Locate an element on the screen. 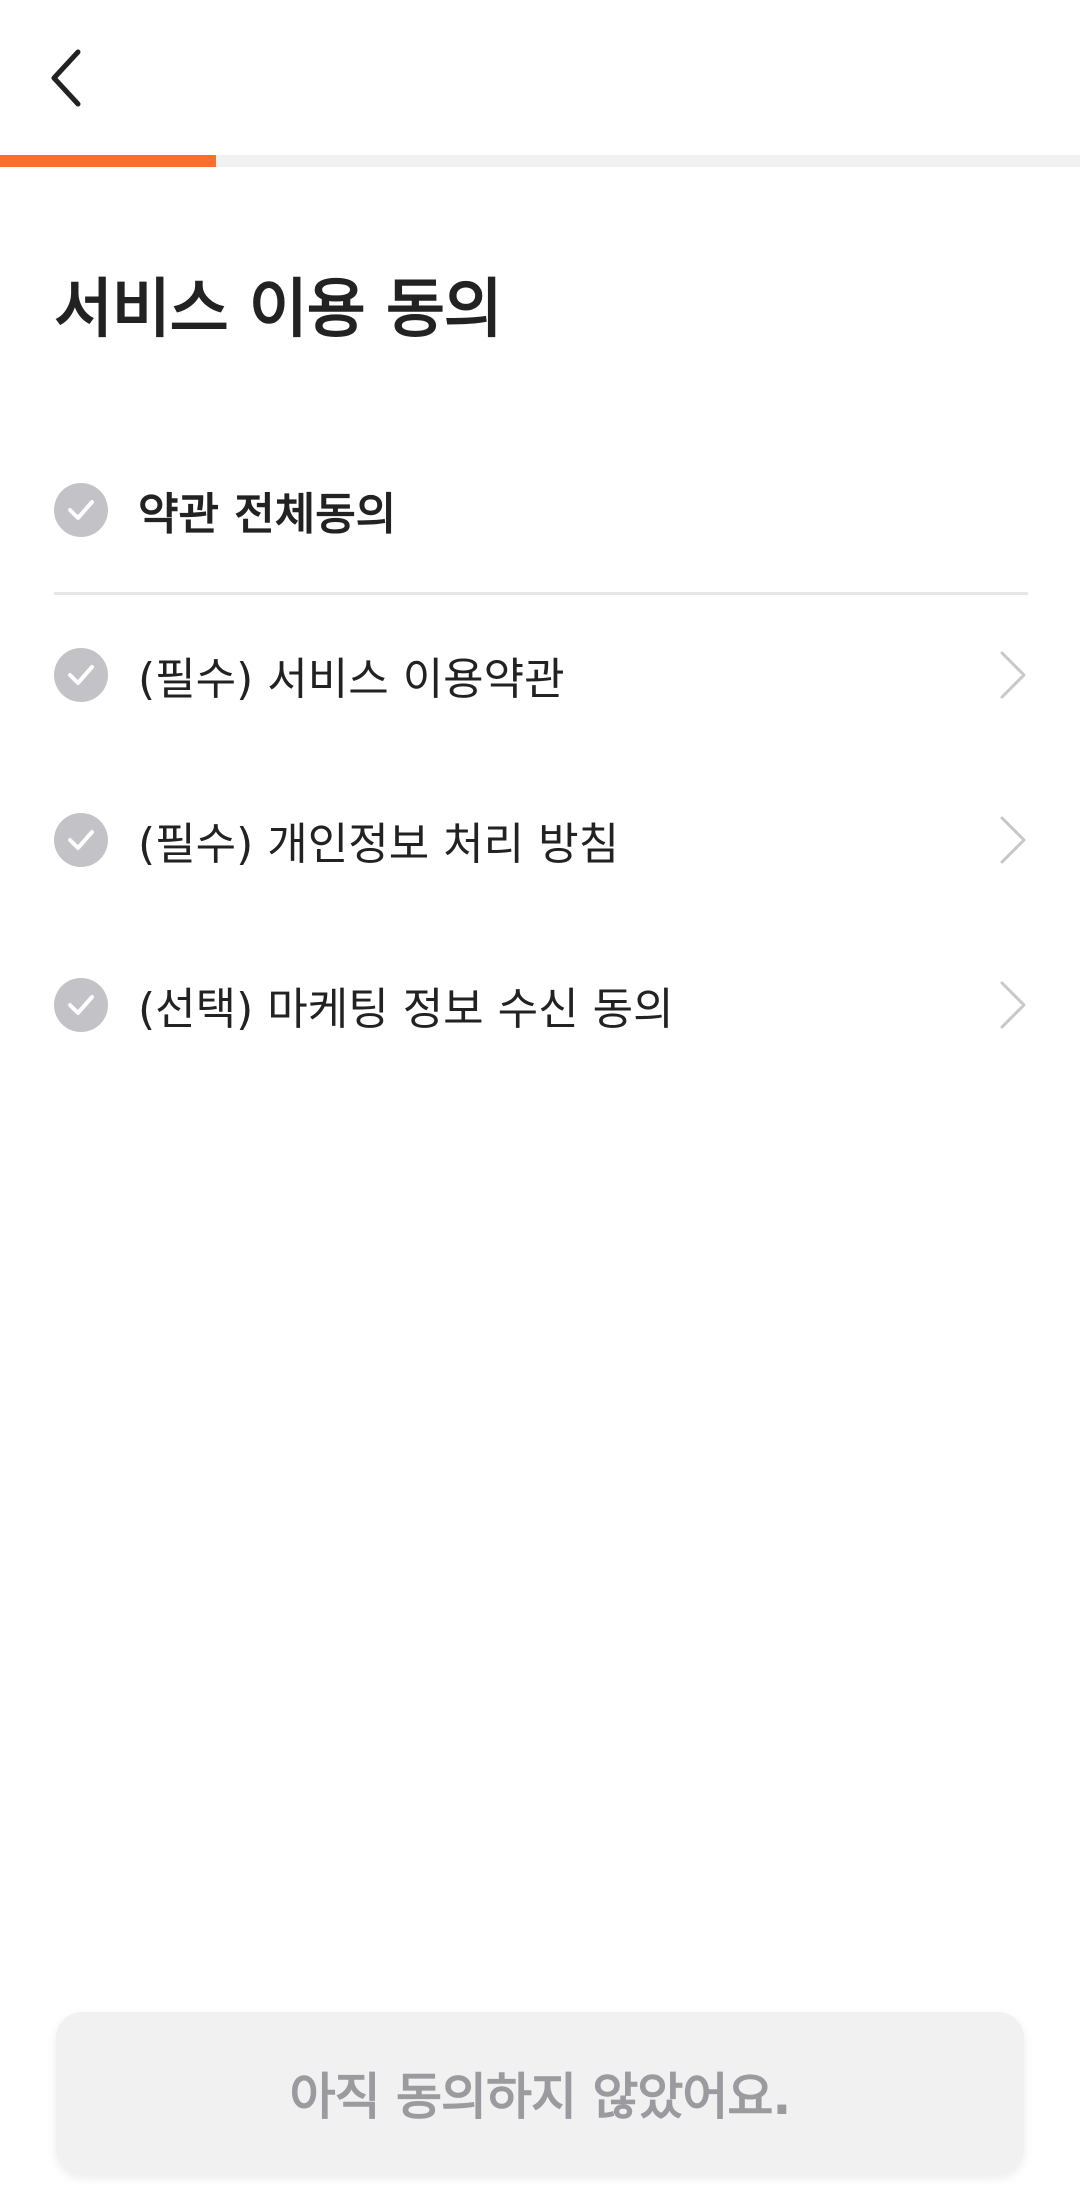 The image size is (1080, 2201). page-title: 서비스 이용 동의 is located at coordinates (278, 310).